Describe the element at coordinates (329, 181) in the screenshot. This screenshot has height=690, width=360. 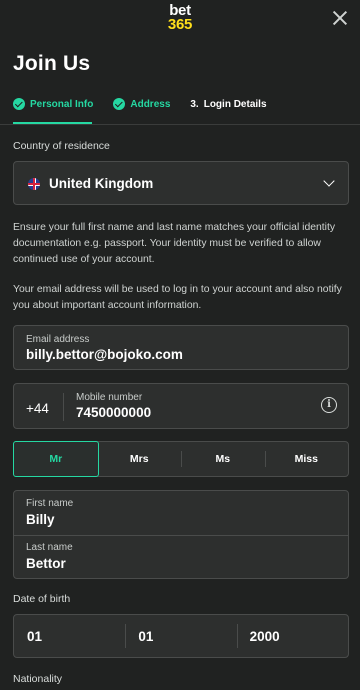
I see `chevron-down-icon` at that location.